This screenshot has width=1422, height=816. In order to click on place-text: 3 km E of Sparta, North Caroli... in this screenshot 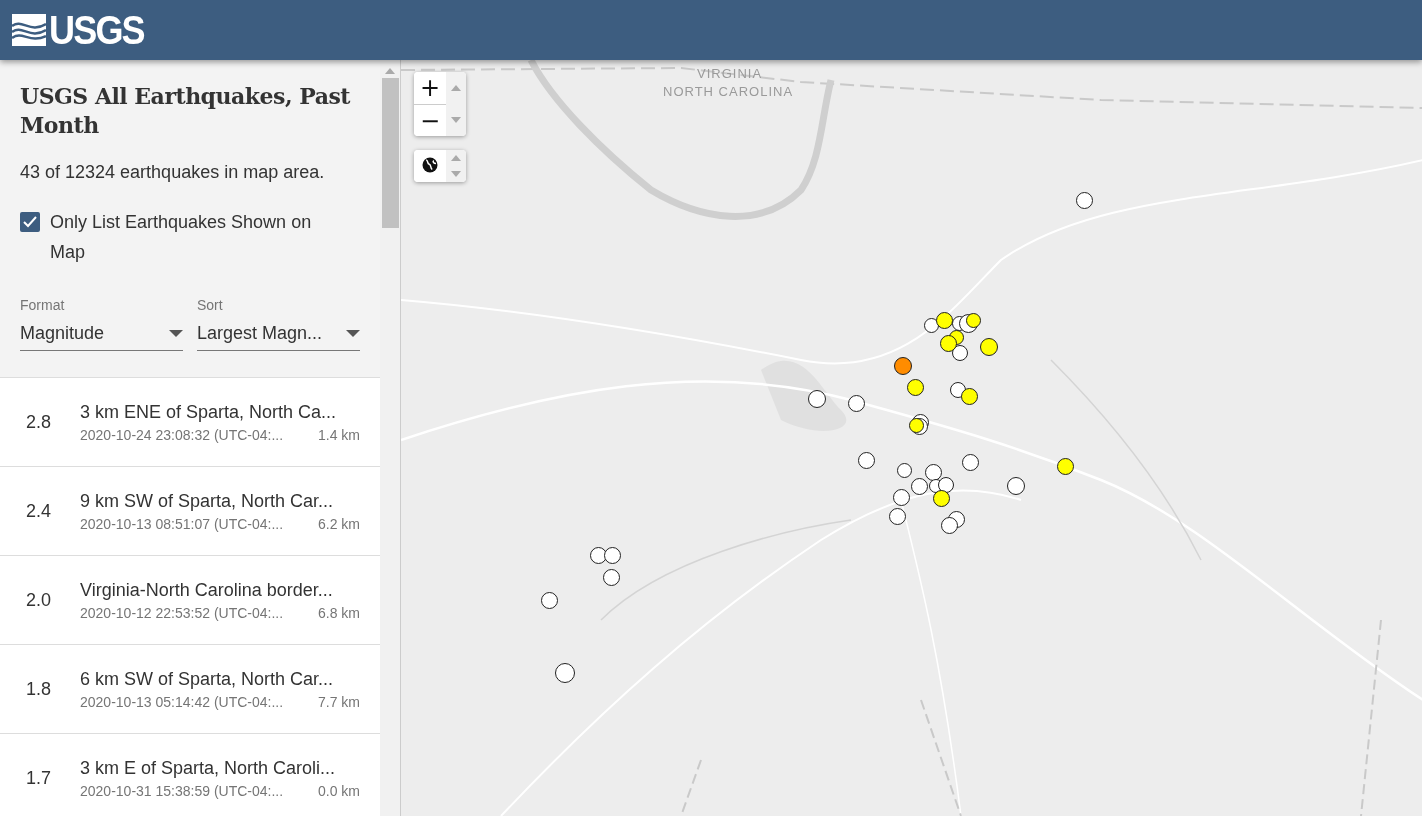, I will do `click(208, 768)`.